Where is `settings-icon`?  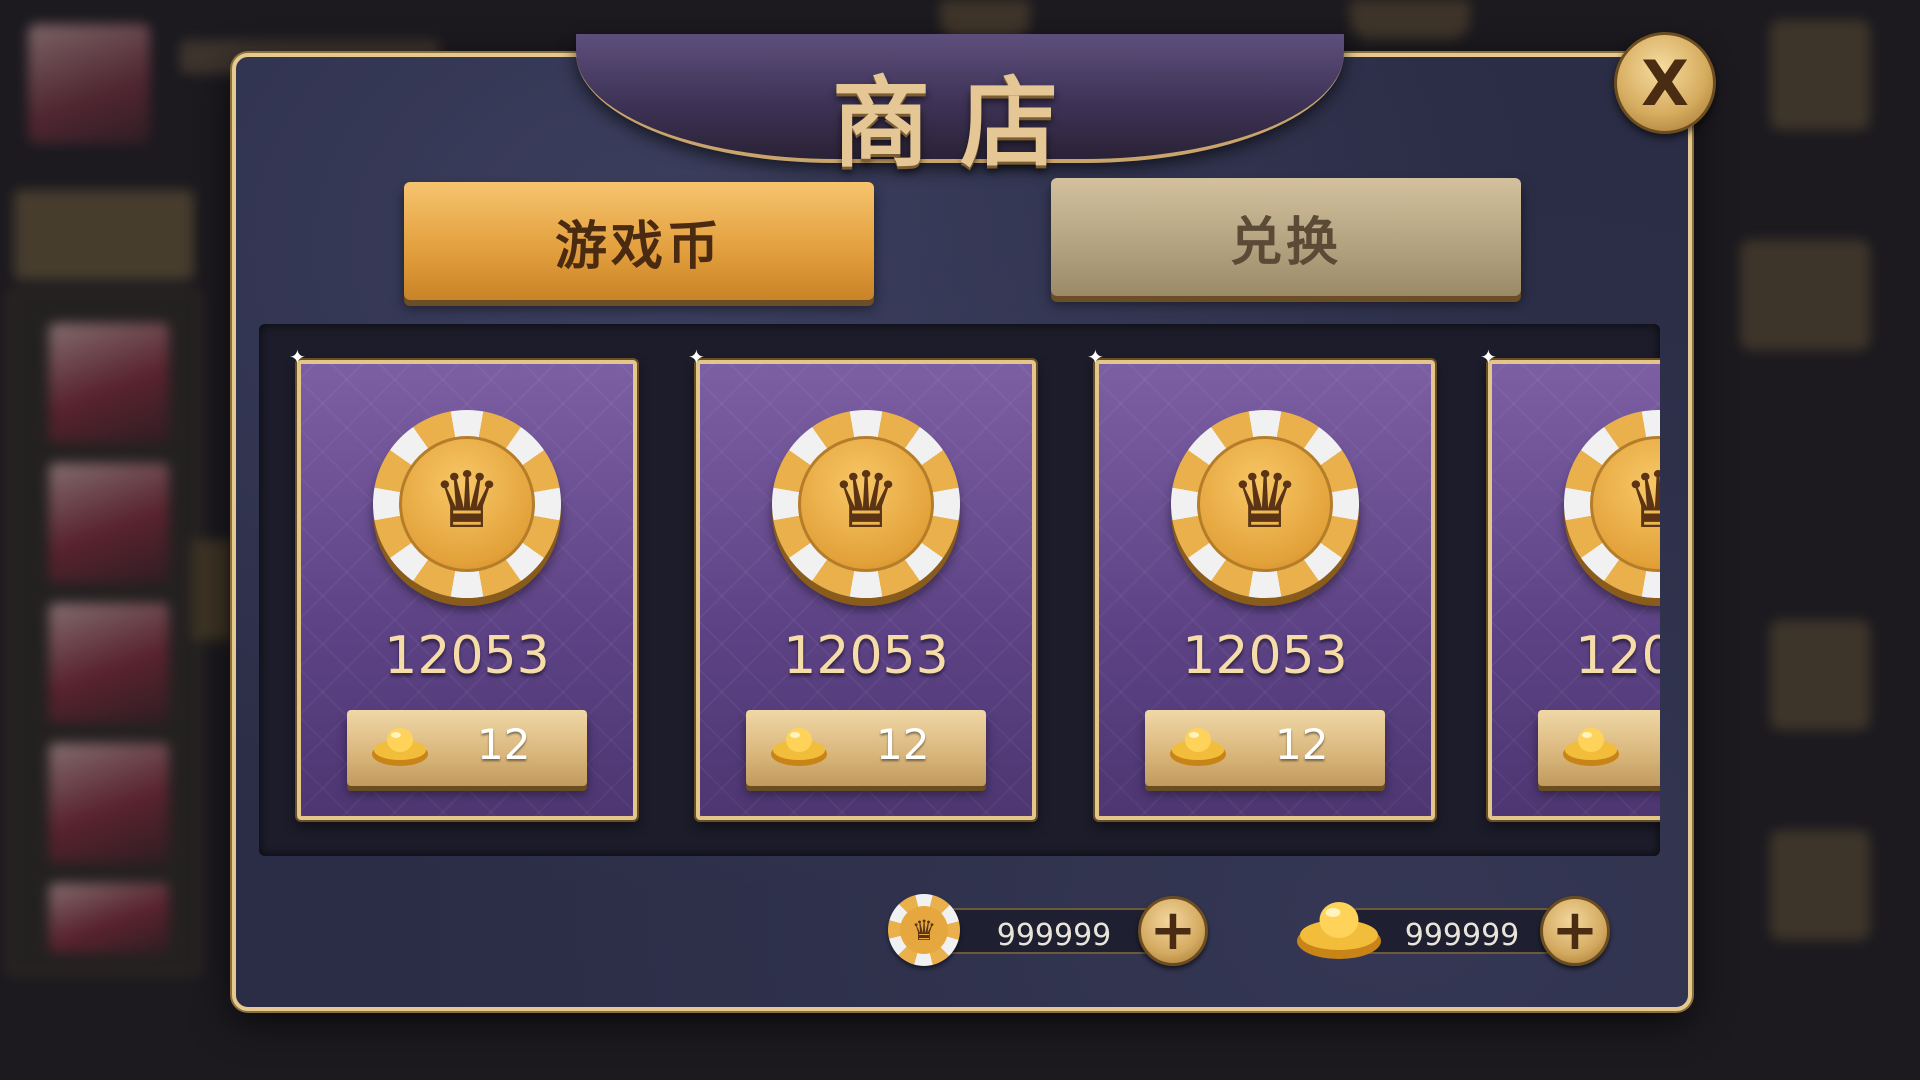 settings-icon is located at coordinates (1820, 75).